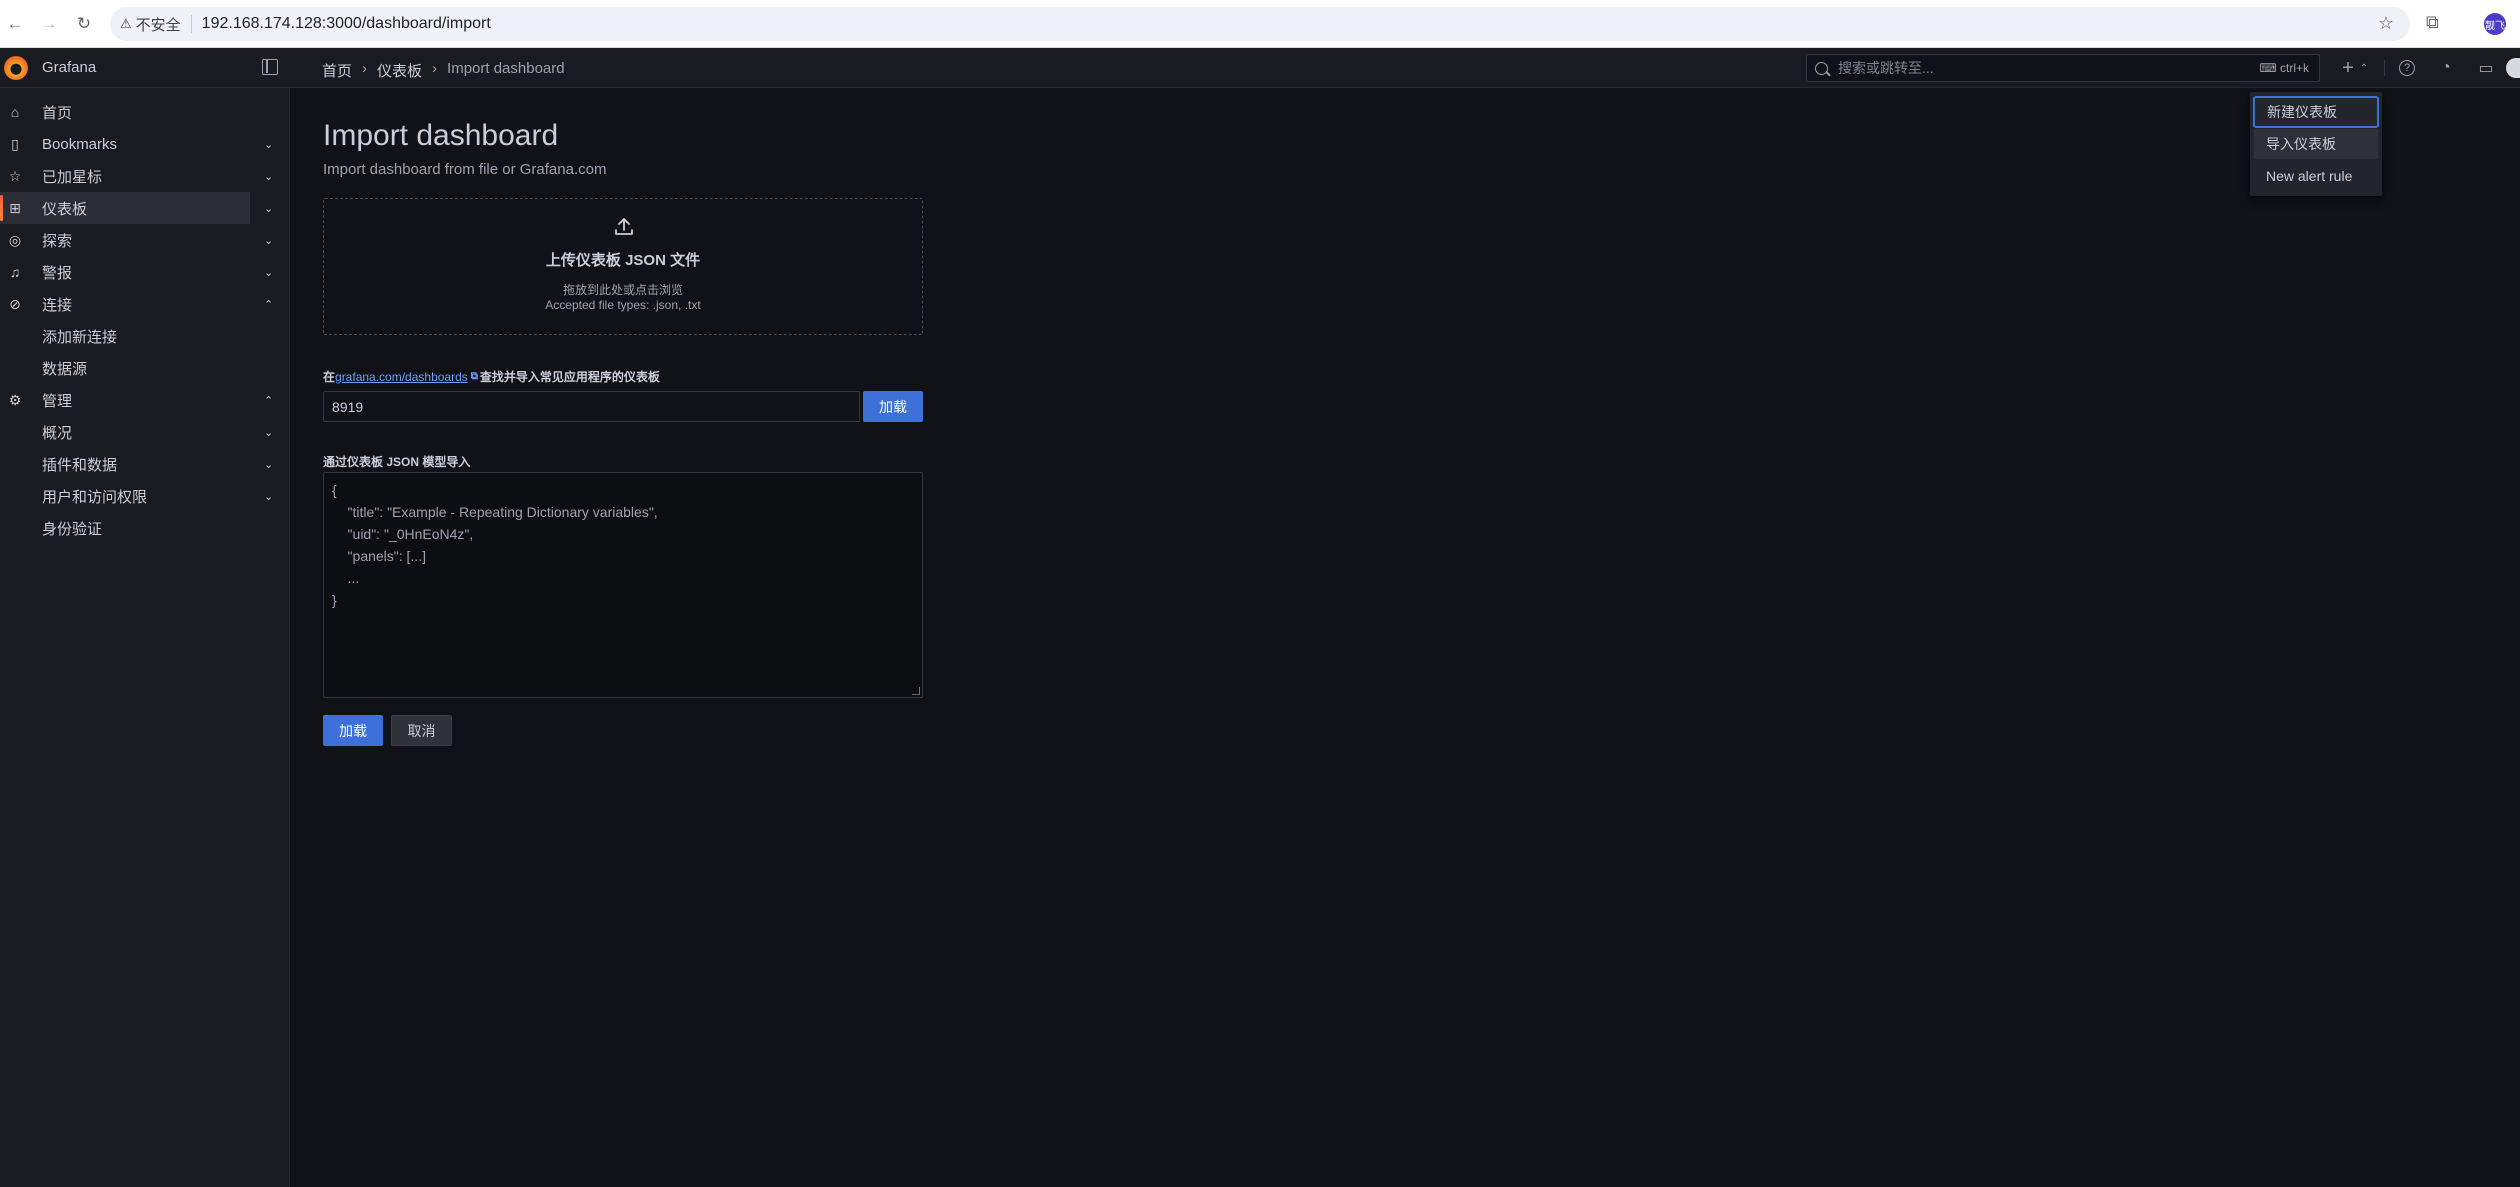 The width and height of the screenshot is (2520, 1187). Describe the element at coordinates (150, 24) in the screenshot. I see `security-warning: ⚠ 不安全` at that location.